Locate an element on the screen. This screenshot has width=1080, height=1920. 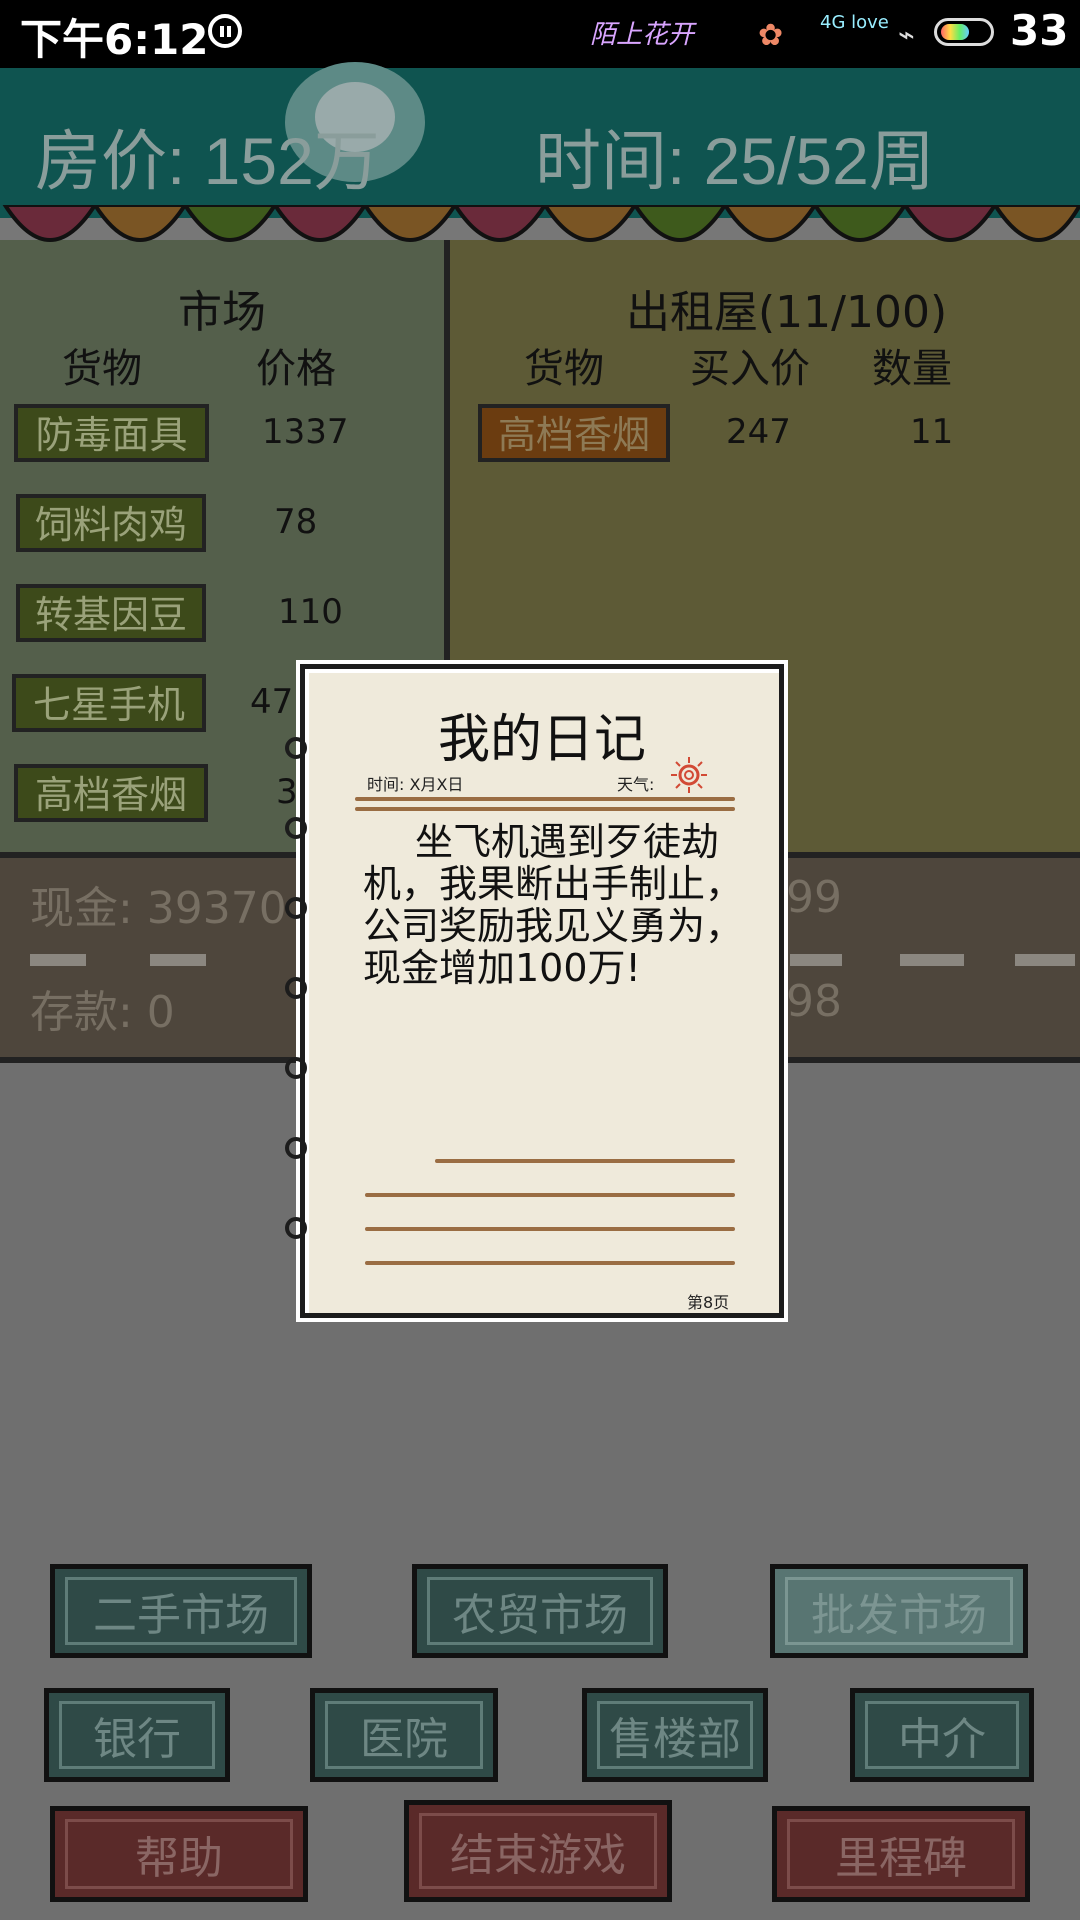
header-bar: 房价: 152万 时间: 25/52周 is located at coordinates (540, 140).